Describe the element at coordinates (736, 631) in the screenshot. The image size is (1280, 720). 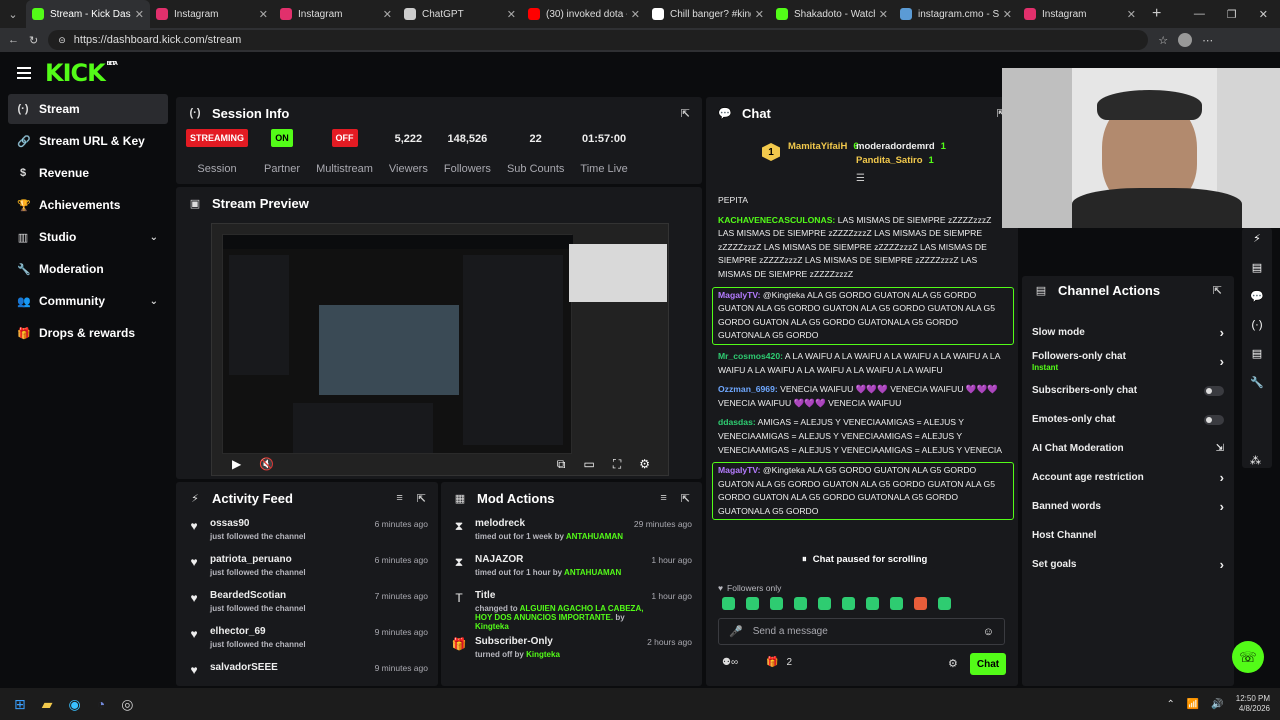
I see `mic-icon: 🎤` at that location.